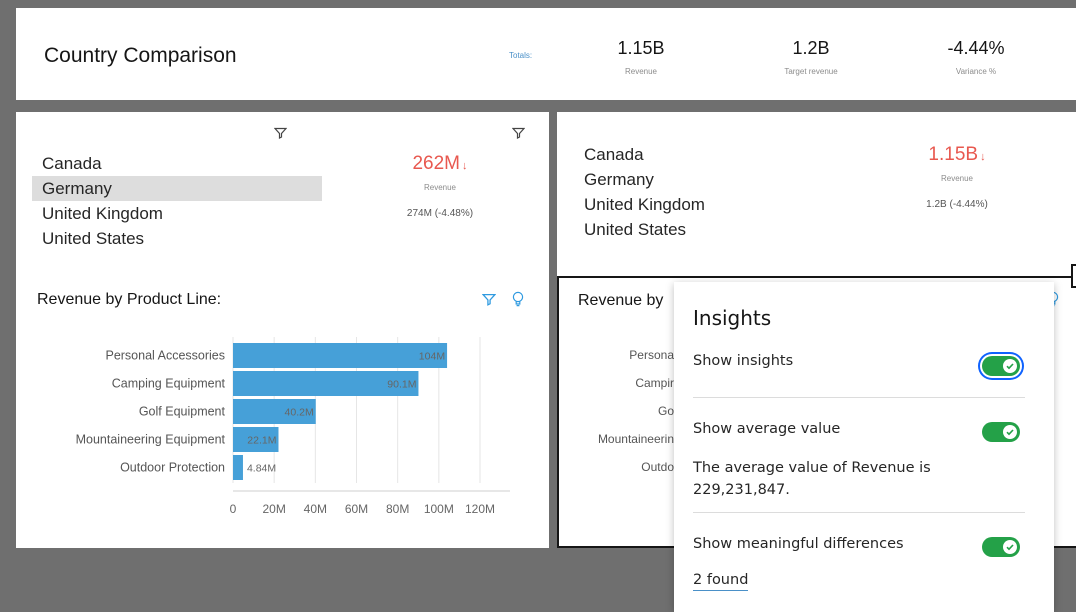  What do you see at coordinates (401, 385) in the screenshot?
I see `data-label: 90.1M` at bounding box center [401, 385].